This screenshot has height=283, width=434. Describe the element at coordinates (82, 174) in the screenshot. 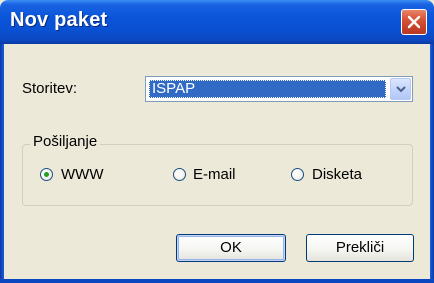

I see `radio-www-label: WWW` at that location.